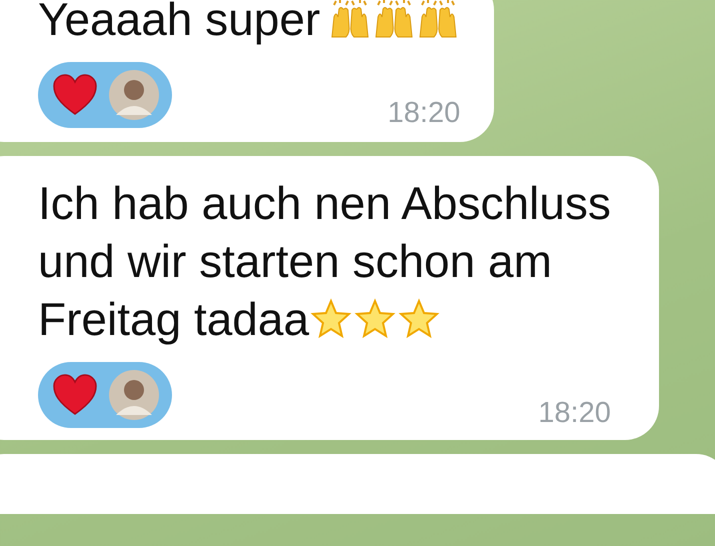 The image size is (715, 546). I want to click on message-text: Freitag tadaa, so click(174, 319).